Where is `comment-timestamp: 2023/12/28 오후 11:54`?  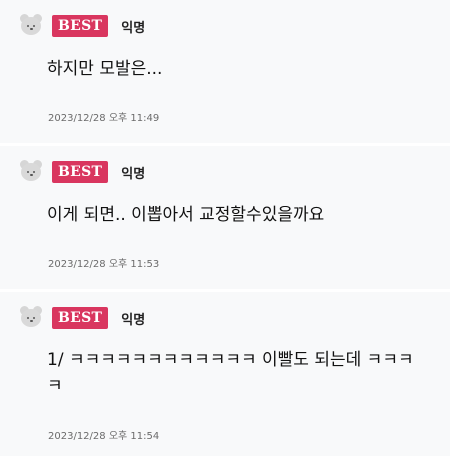 comment-timestamp: 2023/12/28 오후 11:54 is located at coordinates (104, 436).